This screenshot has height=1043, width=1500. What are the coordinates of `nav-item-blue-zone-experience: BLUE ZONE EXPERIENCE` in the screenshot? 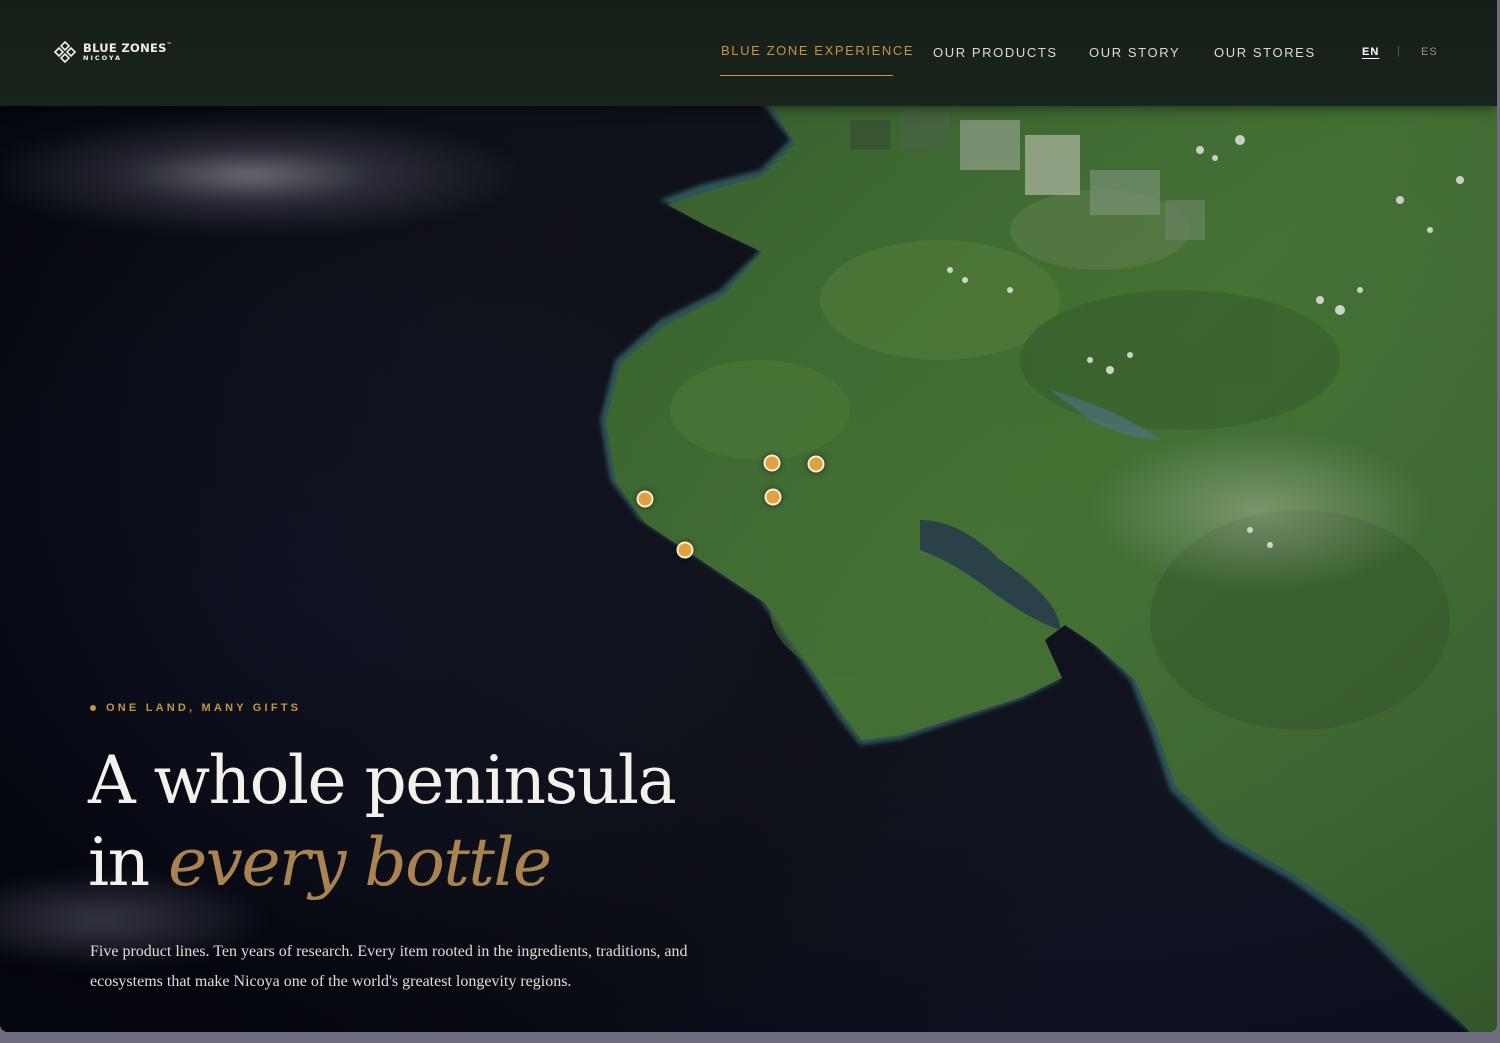 It's located at (817, 50).